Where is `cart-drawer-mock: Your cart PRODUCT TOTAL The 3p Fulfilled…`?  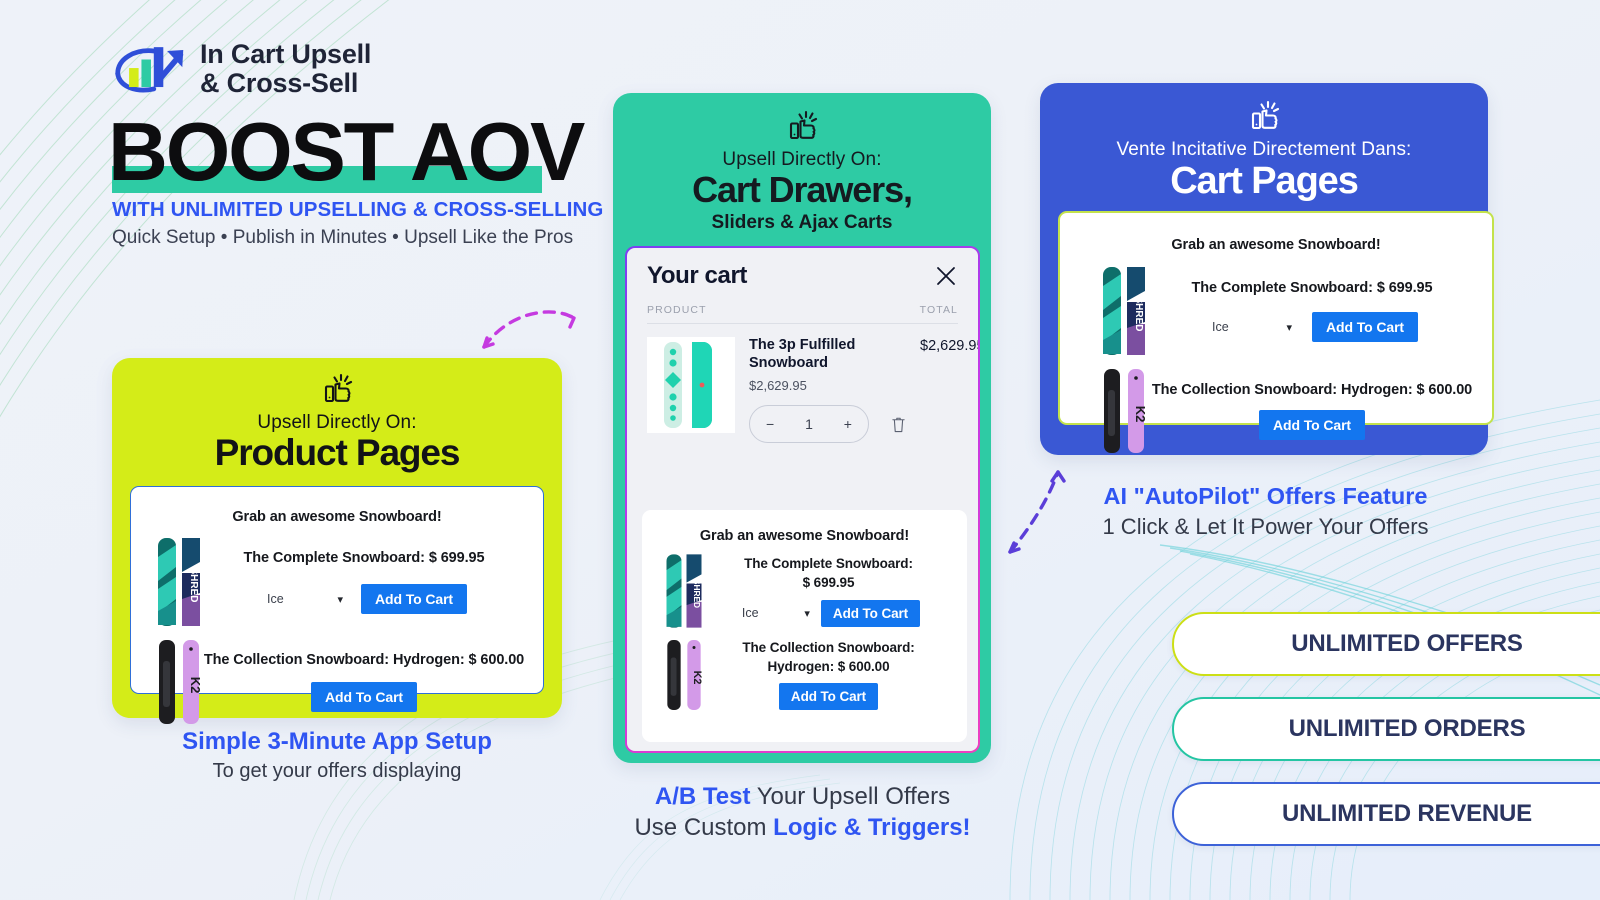
cart-drawer-mock: Your cart PRODUCT TOTAL The 3p Fulfilled… is located at coordinates (802, 499).